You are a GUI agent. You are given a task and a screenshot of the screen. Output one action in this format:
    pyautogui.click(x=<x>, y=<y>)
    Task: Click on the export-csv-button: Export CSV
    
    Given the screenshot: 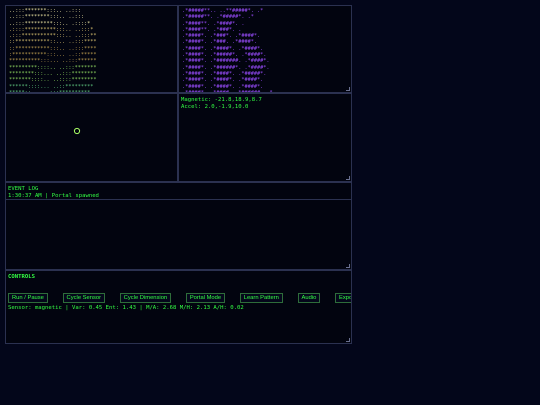 What is the action you would take?
    pyautogui.click(x=342, y=298)
    